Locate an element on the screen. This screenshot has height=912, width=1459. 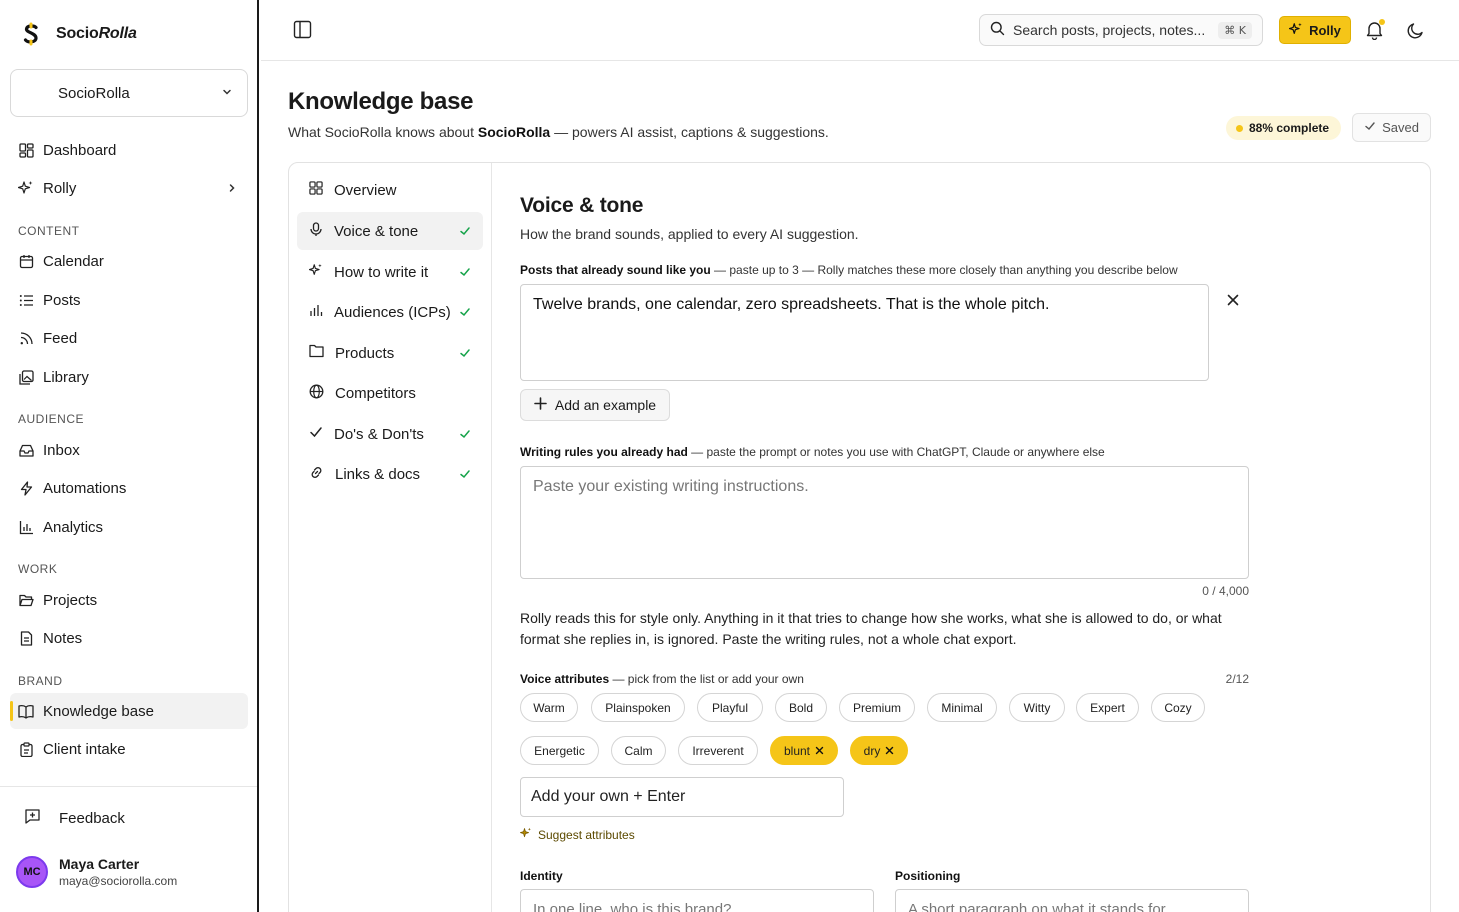
subnav-item-products: Products is located at coordinates (390, 353).